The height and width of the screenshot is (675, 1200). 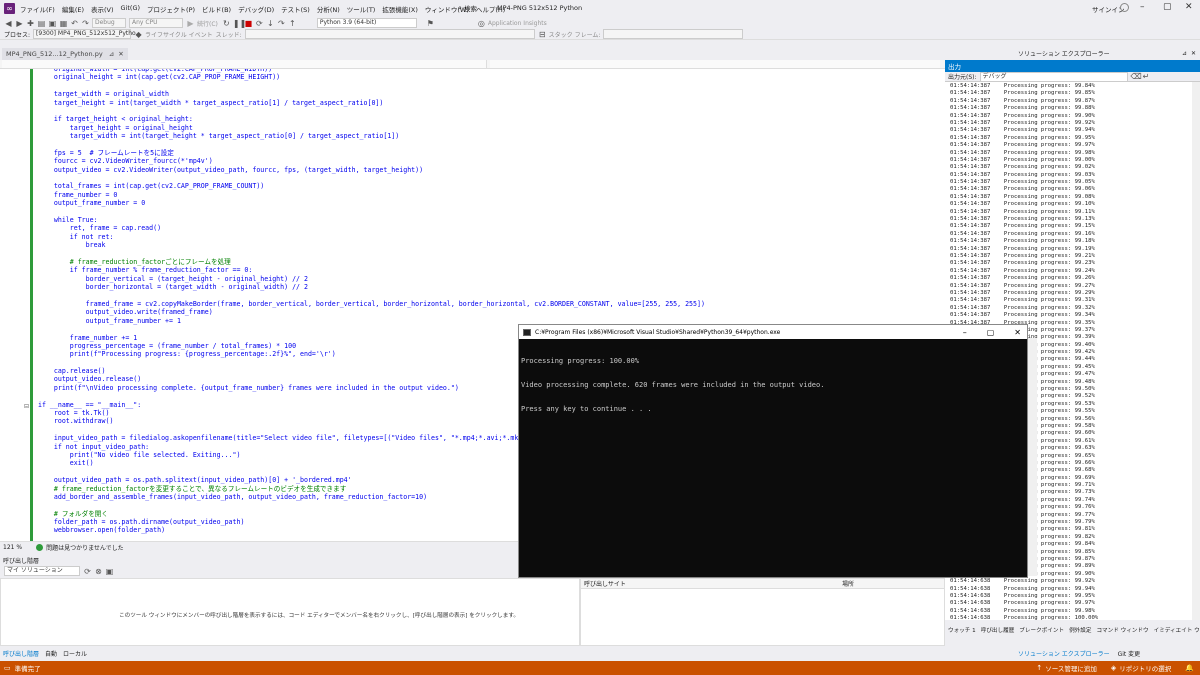 What do you see at coordinates (1041, 630) in the screenshot?
I see `tab-breakpoints: ブレークポイント` at bounding box center [1041, 630].